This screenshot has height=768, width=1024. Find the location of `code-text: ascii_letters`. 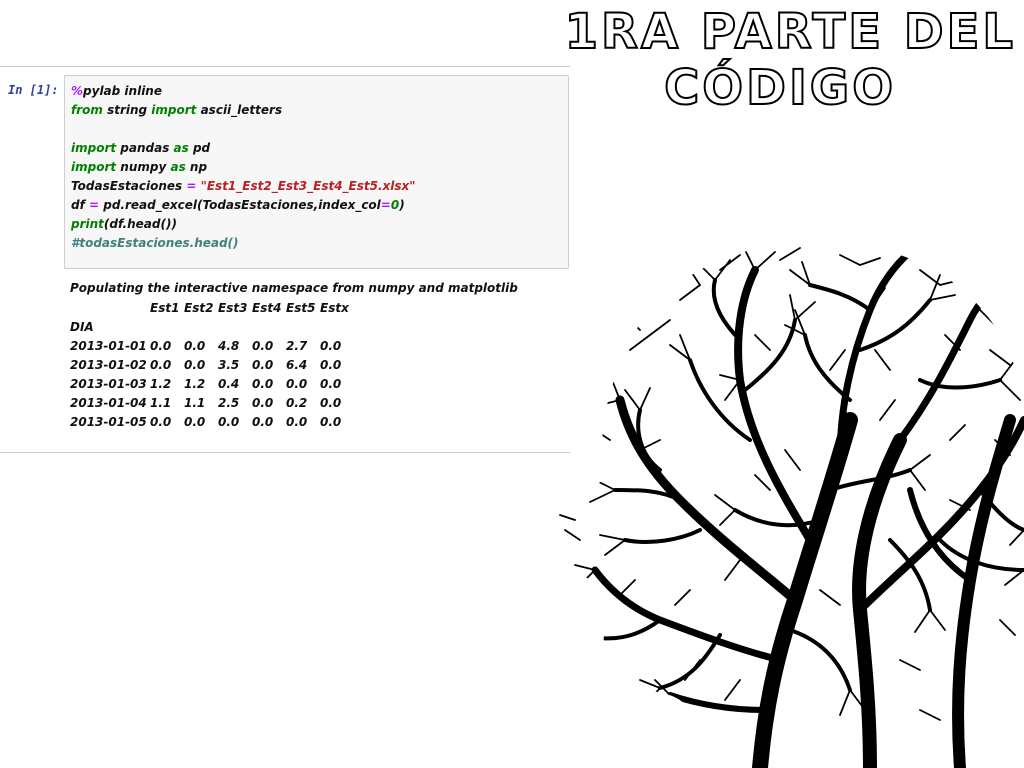

code-text: ascii_letters is located at coordinates (239, 110).